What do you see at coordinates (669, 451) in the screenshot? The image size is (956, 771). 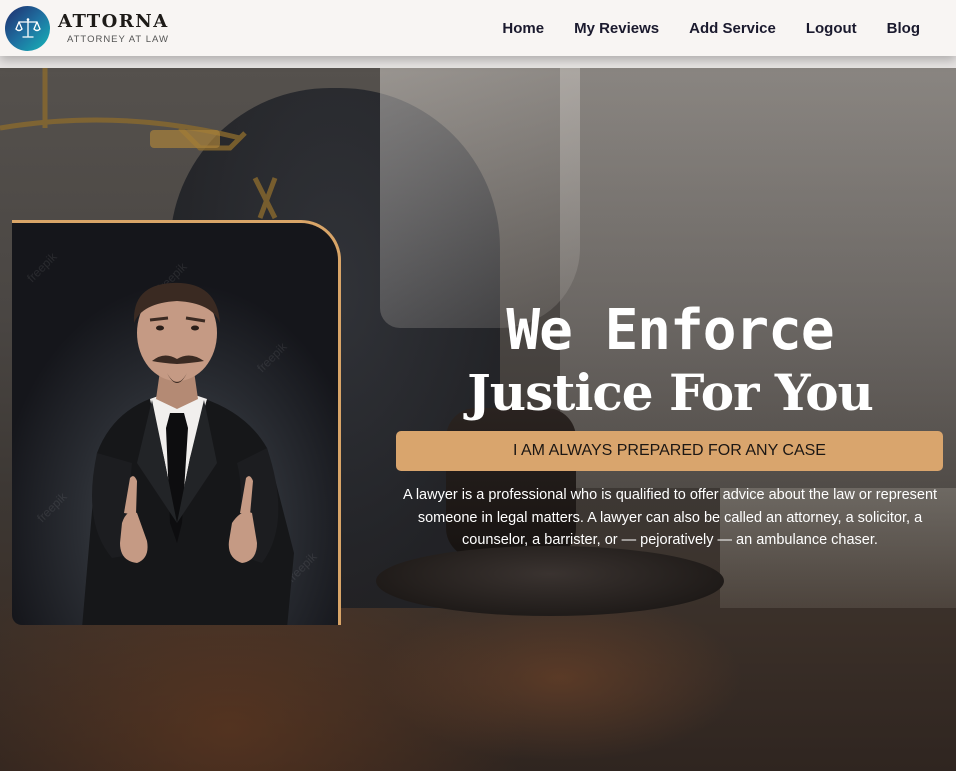 I see `hero-tagline-banner: I AM ALWAYS PREPARED FOR ANY CASE` at bounding box center [669, 451].